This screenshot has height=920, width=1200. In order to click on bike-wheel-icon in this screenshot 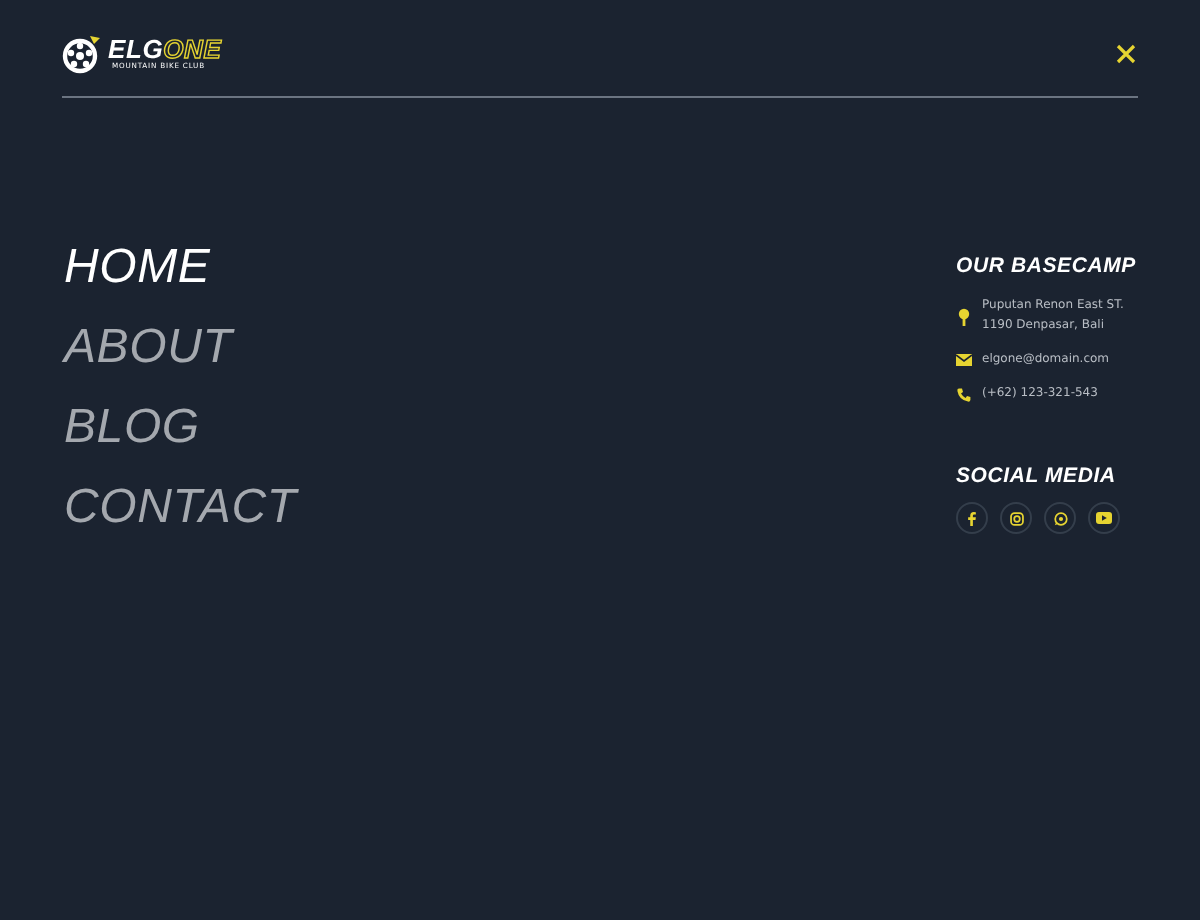, I will do `click(82, 54)`.